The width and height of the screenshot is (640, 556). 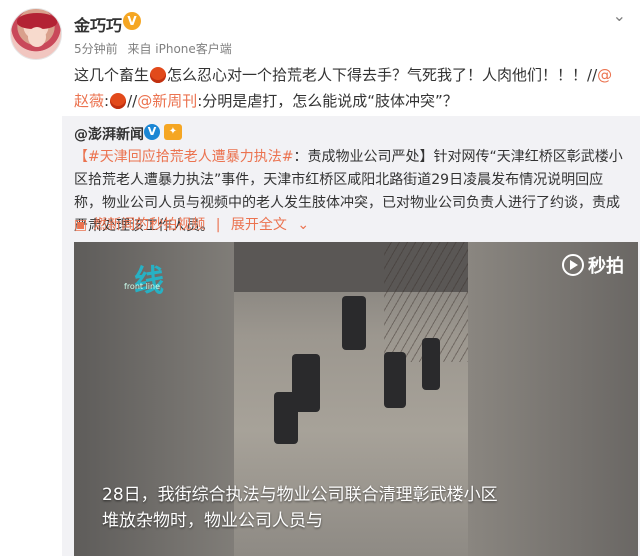 What do you see at coordinates (606, 266) in the screenshot?
I see `brand-label: 秒拍` at bounding box center [606, 266].